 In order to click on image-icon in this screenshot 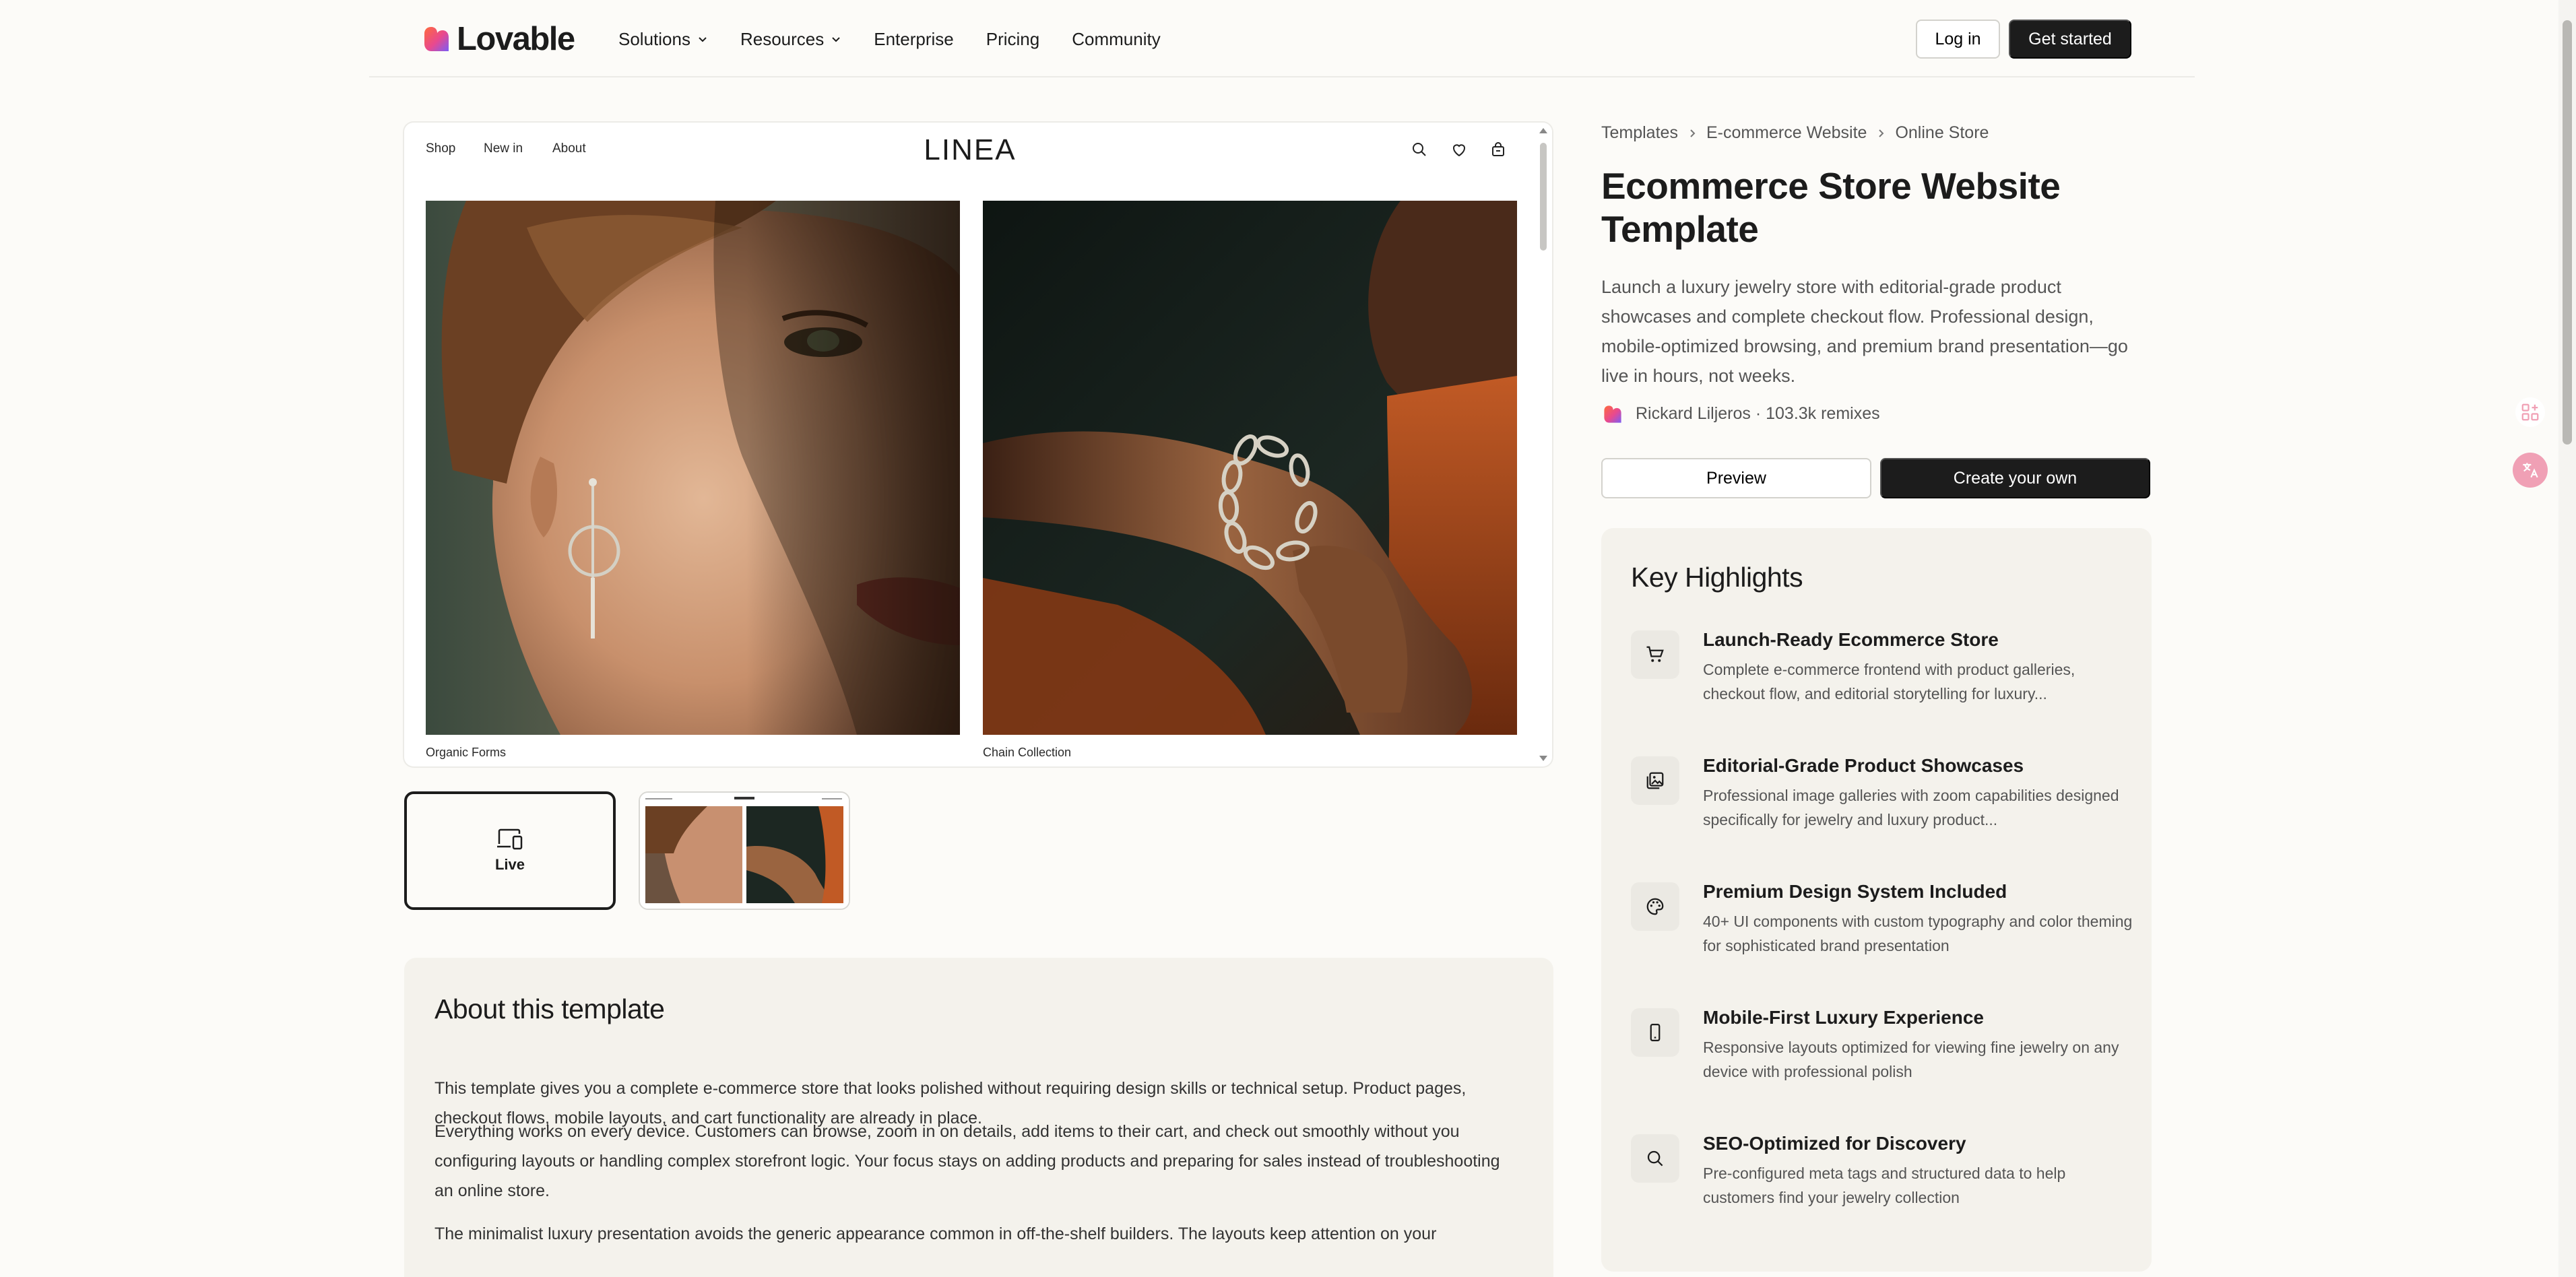, I will do `click(1655, 780)`.